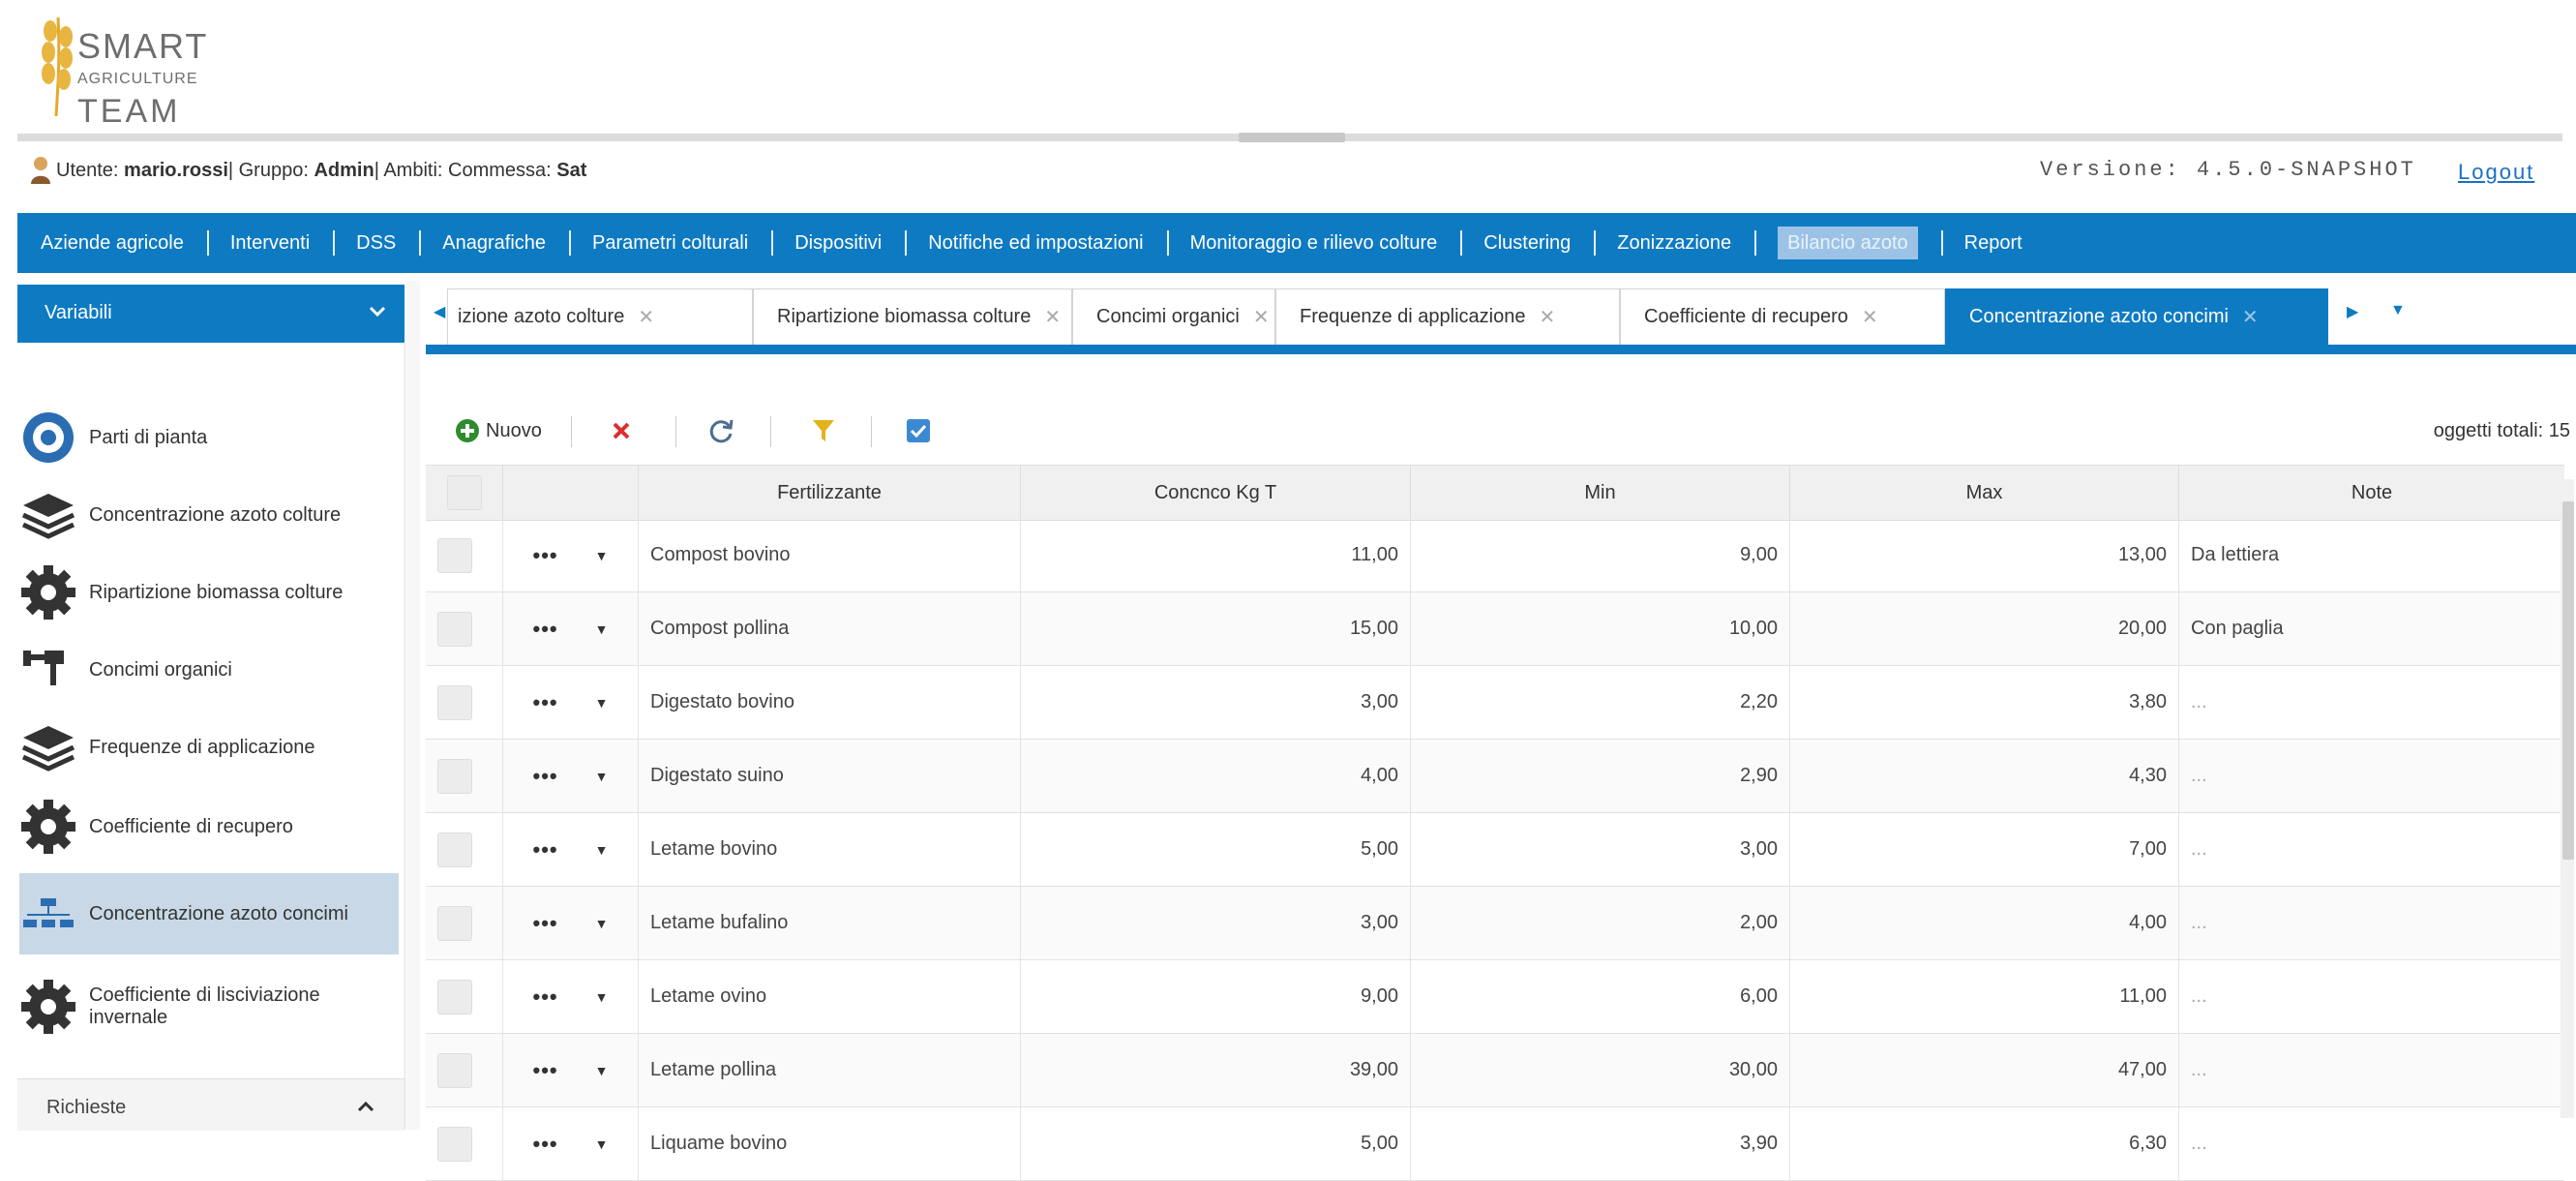 The width and height of the screenshot is (2576, 1181). What do you see at coordinates (112, 243) in the screenshot?
I see `nav-aziende-agricole: Aziende agricole` at bounding box center [112, 243].